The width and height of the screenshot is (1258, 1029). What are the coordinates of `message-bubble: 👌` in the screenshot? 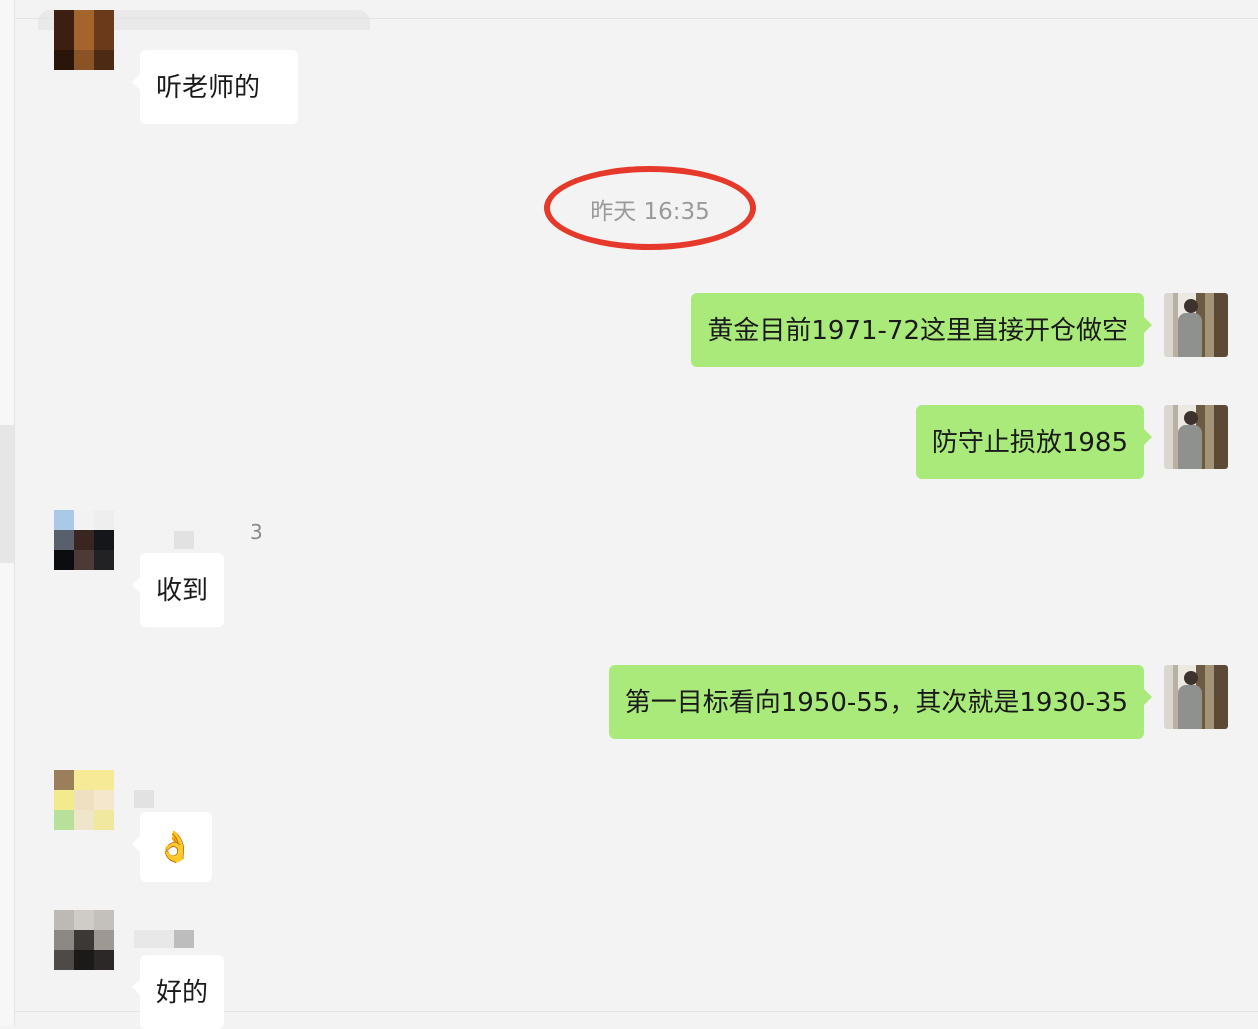 It's located at (172, 847).